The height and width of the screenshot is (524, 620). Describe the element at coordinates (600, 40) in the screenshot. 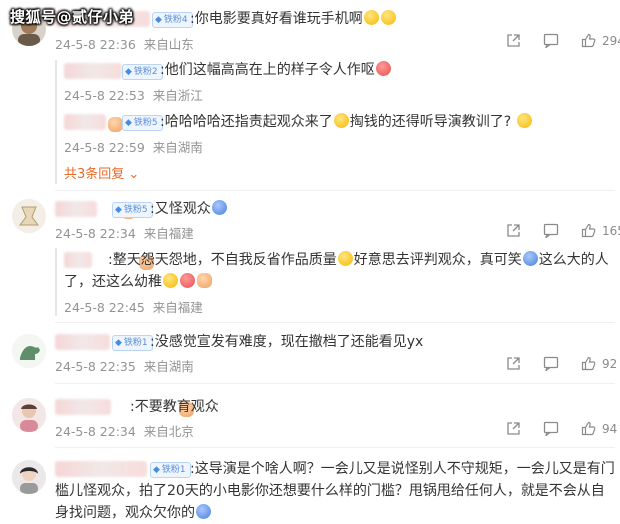

I see `like-button: 294` at that location.